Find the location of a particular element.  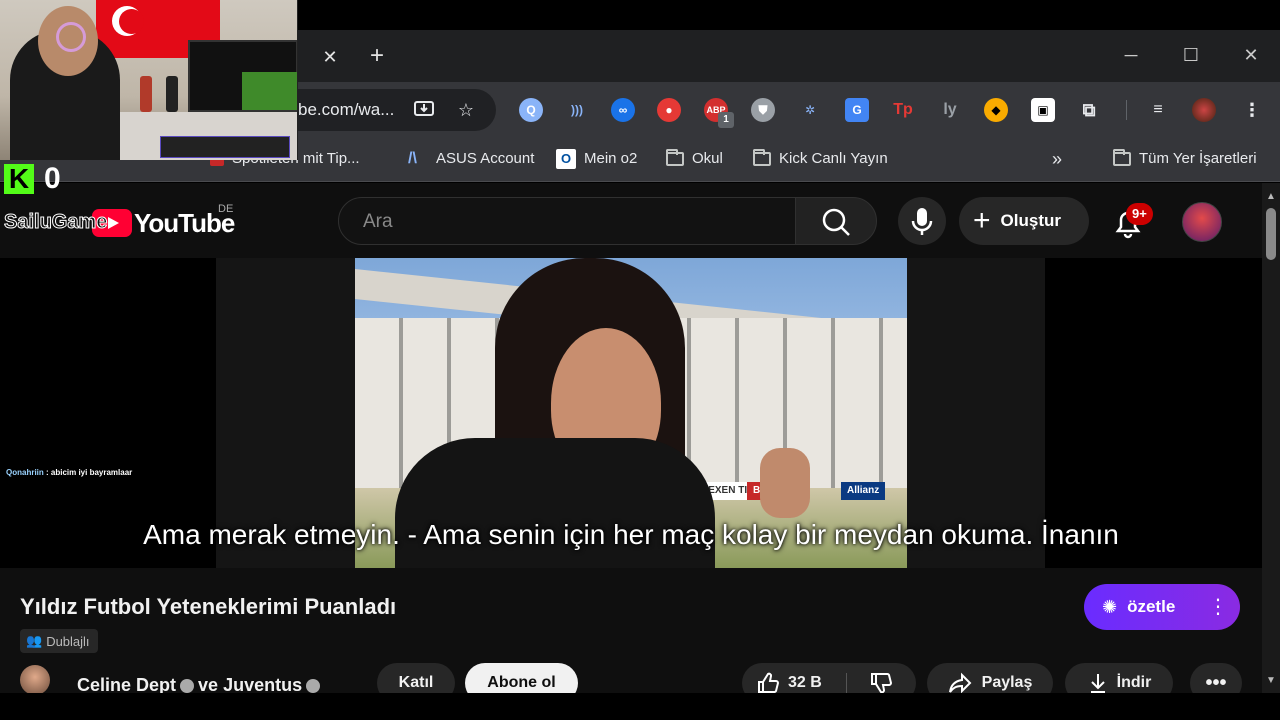

channel-name-2: Juventus is located at coordinates (262, 684).